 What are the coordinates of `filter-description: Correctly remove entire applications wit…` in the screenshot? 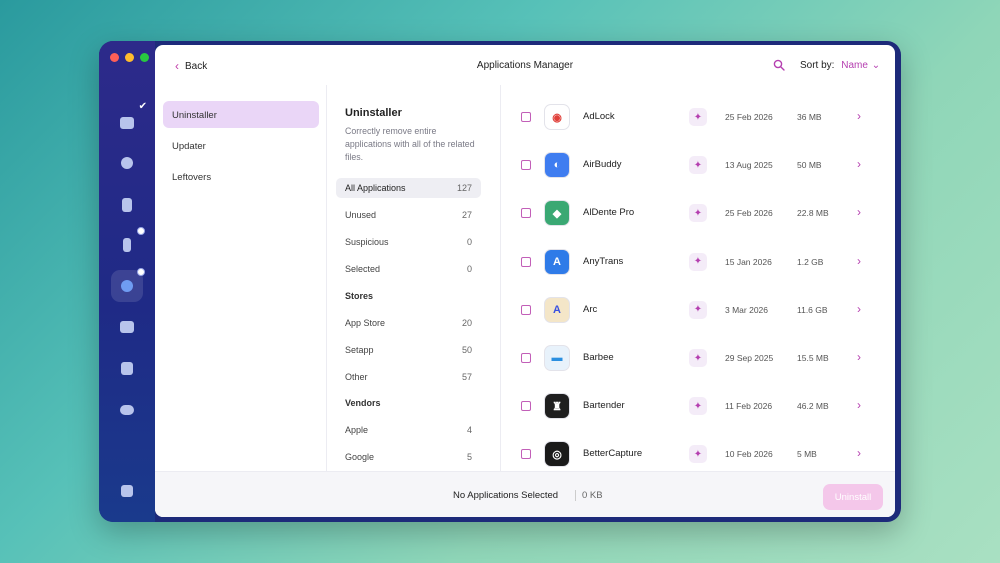 It's located at (410, 144).